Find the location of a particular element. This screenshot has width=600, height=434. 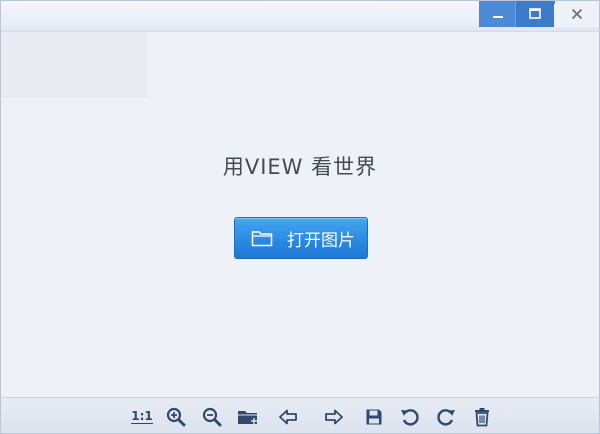

folder-icon is located at coordinates (262, 239).